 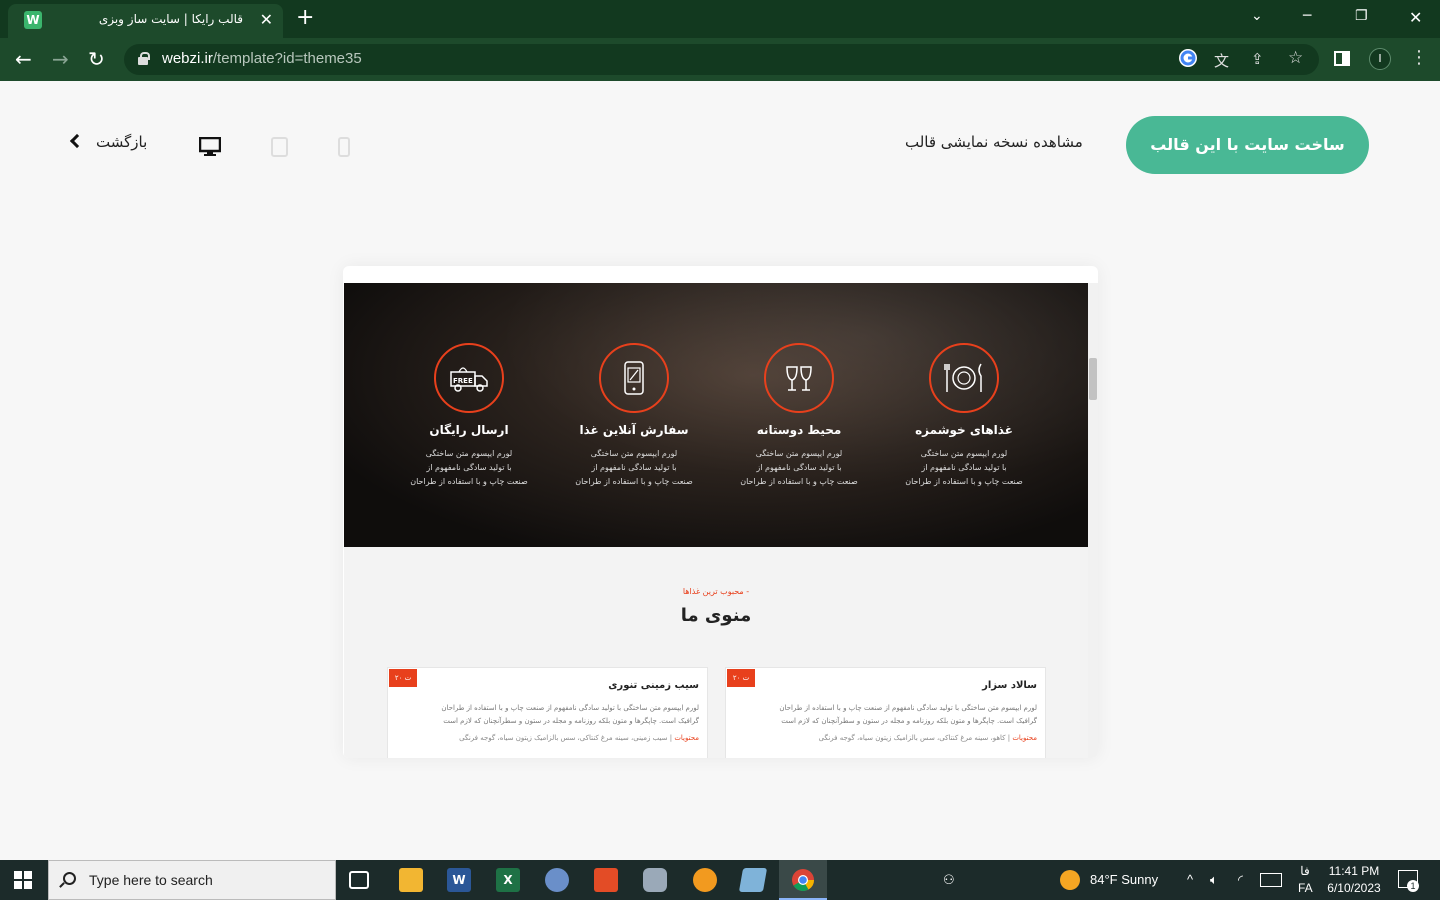 What do you see at coordinates (1247, 145) in the screenshot?
I see `build-site-button: ساخت سایت با این قالب` at bounding box center [1247, 145].